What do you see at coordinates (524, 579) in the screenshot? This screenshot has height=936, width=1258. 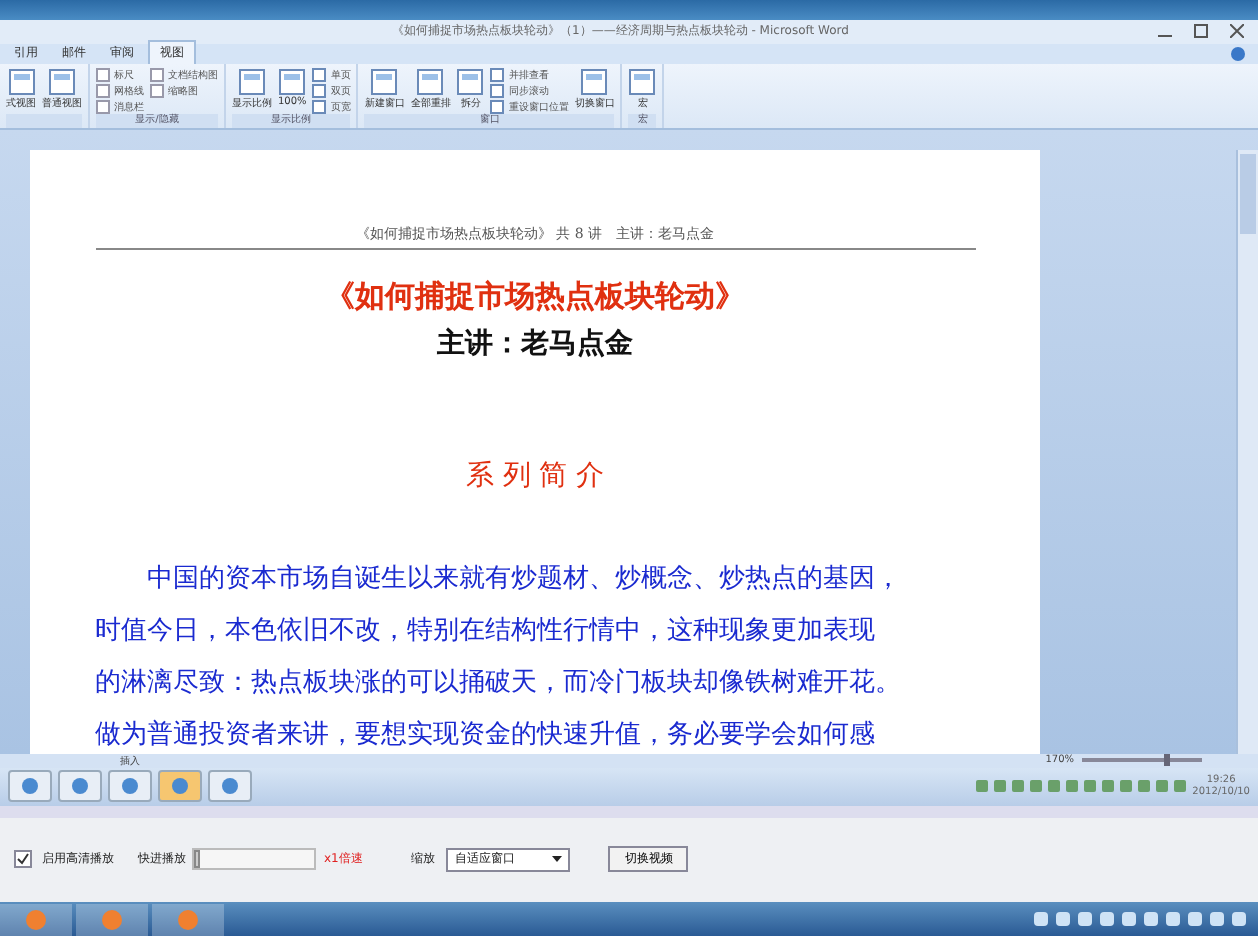 I see `paragraph-line: 中国的资本市场自诞生以来就有炒题材、炒概念、炒热点的基因，` at bounding box center [524, 579].